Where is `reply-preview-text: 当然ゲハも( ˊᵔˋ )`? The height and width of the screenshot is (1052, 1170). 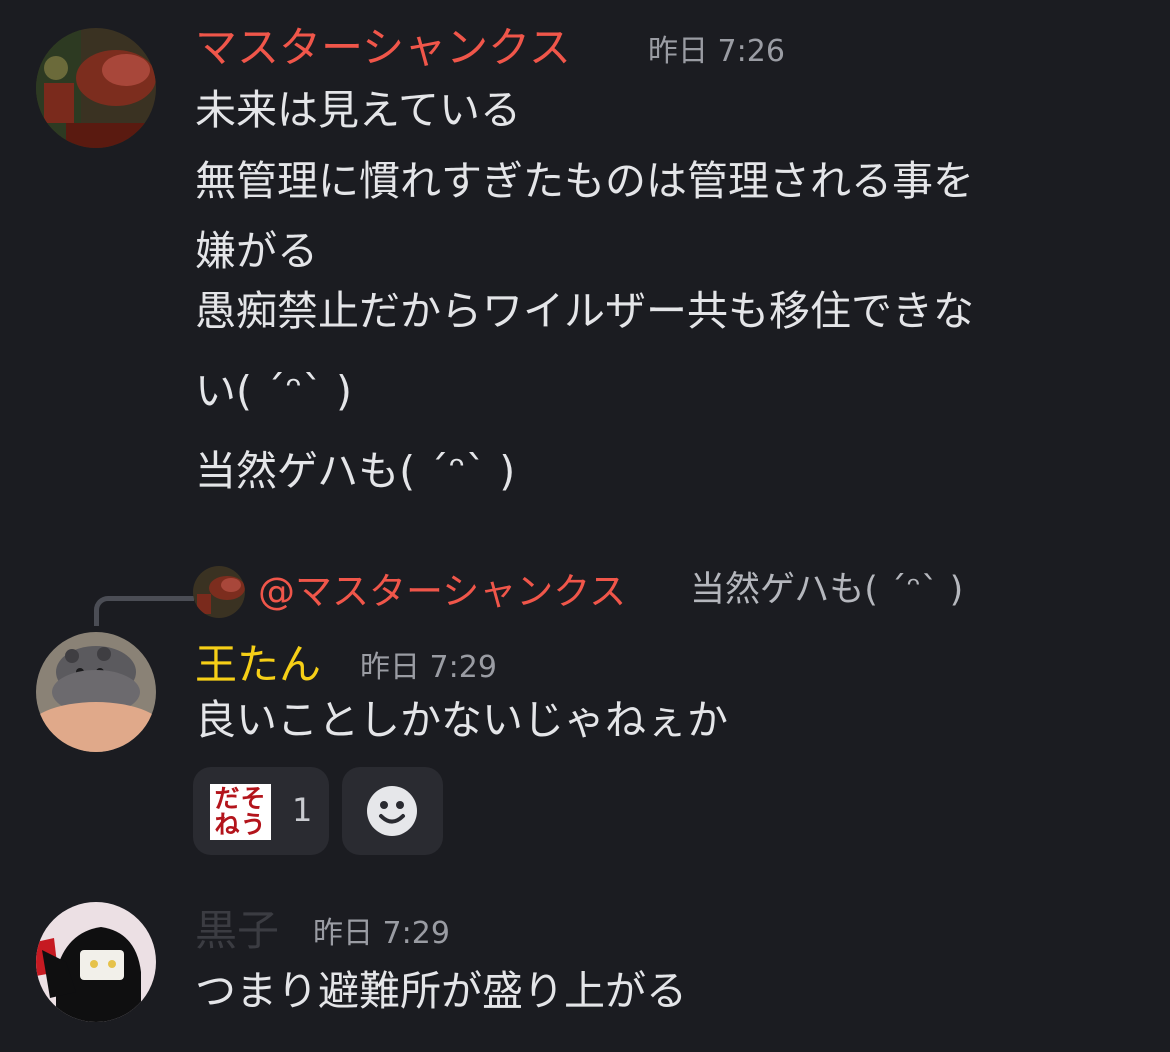
reply-preview-text: 当然ゲハも( ˊᵔˋ ) is located at coordinates (826, 590).